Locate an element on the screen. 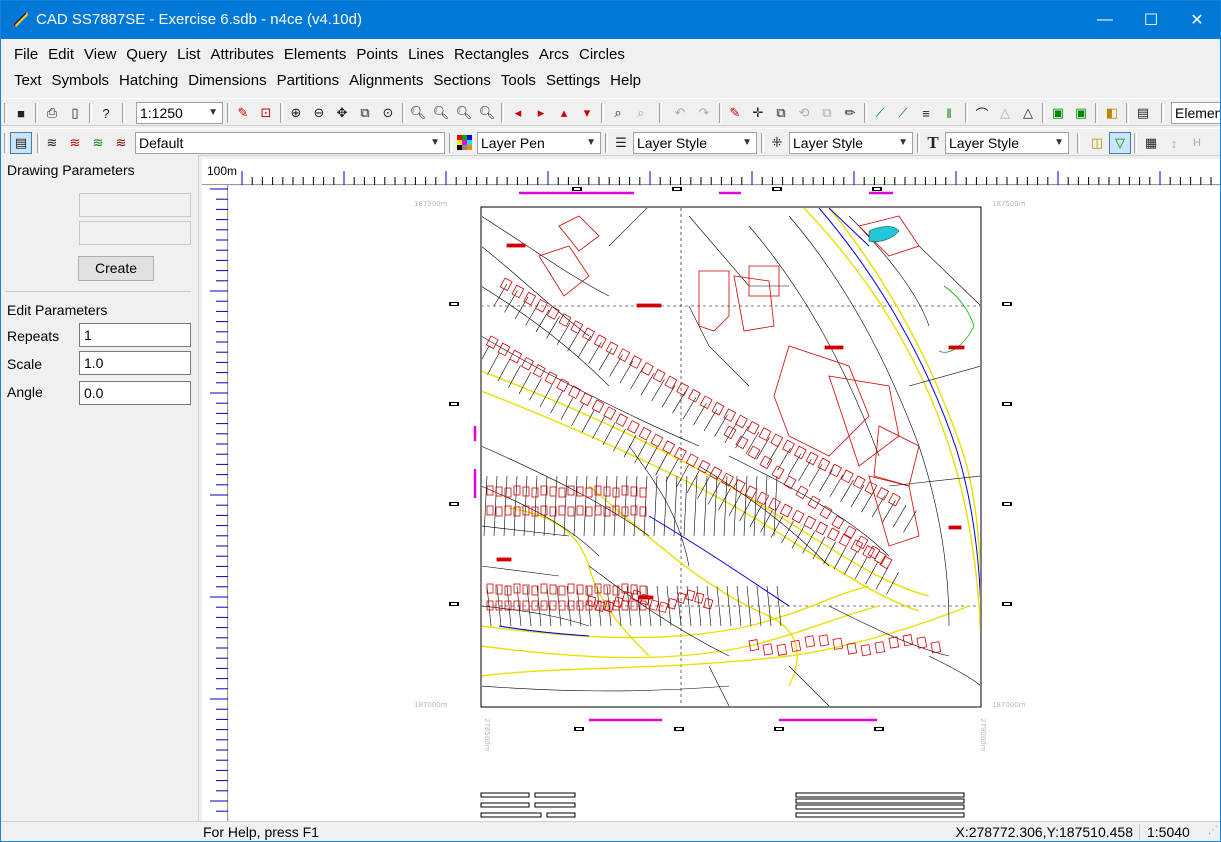 The image size is (1221, 842). menu-help: Help is located at coordinates (625, 81).